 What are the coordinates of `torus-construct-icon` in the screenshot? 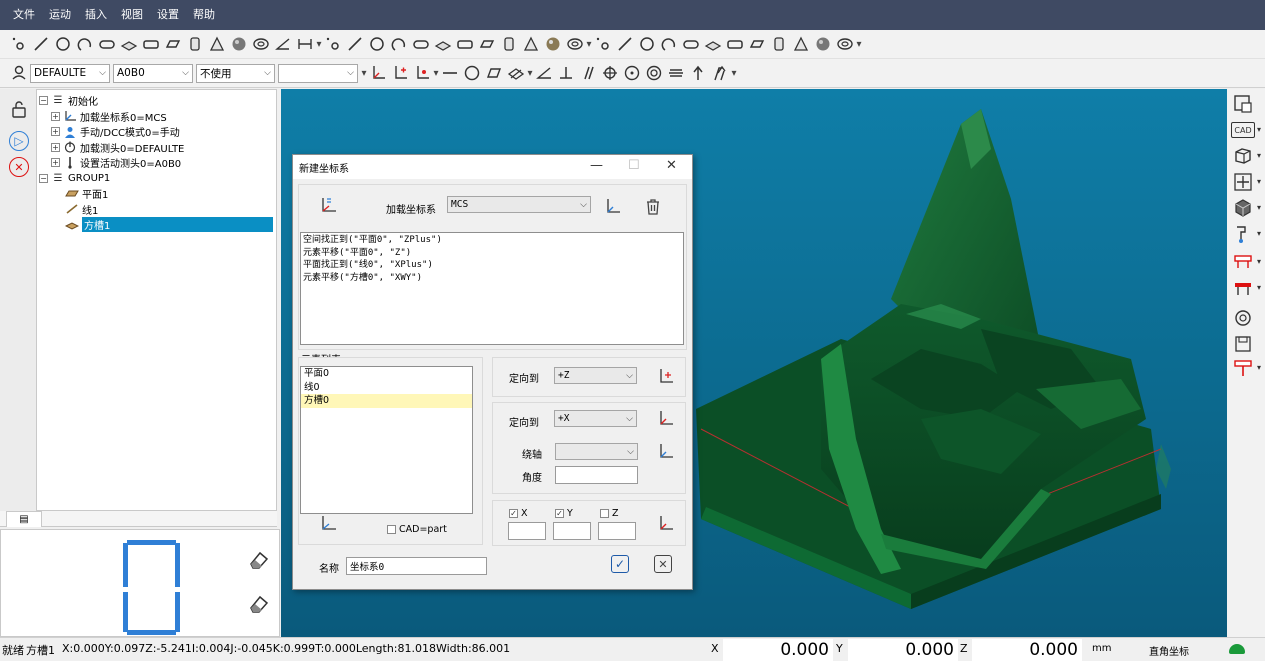 It's located at (845, 44).